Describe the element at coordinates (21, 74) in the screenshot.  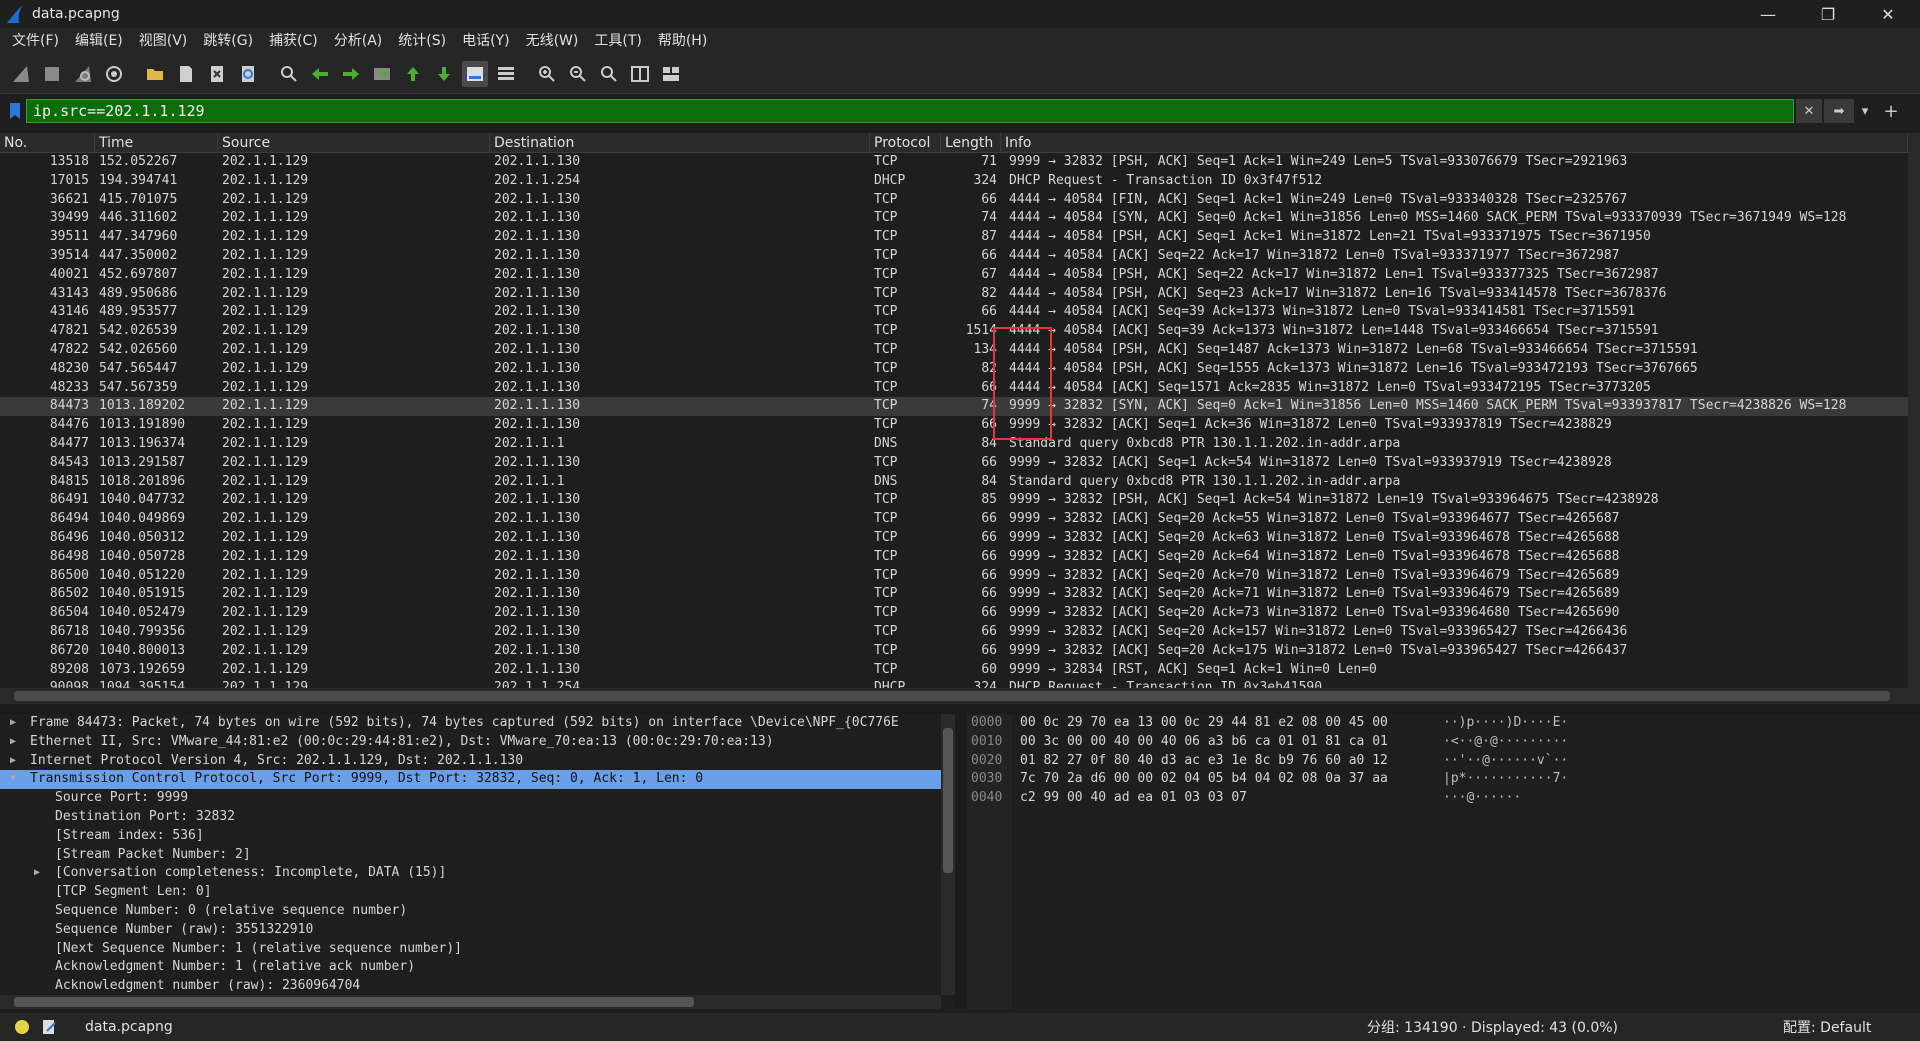
I see `start-capture-button` at that location.